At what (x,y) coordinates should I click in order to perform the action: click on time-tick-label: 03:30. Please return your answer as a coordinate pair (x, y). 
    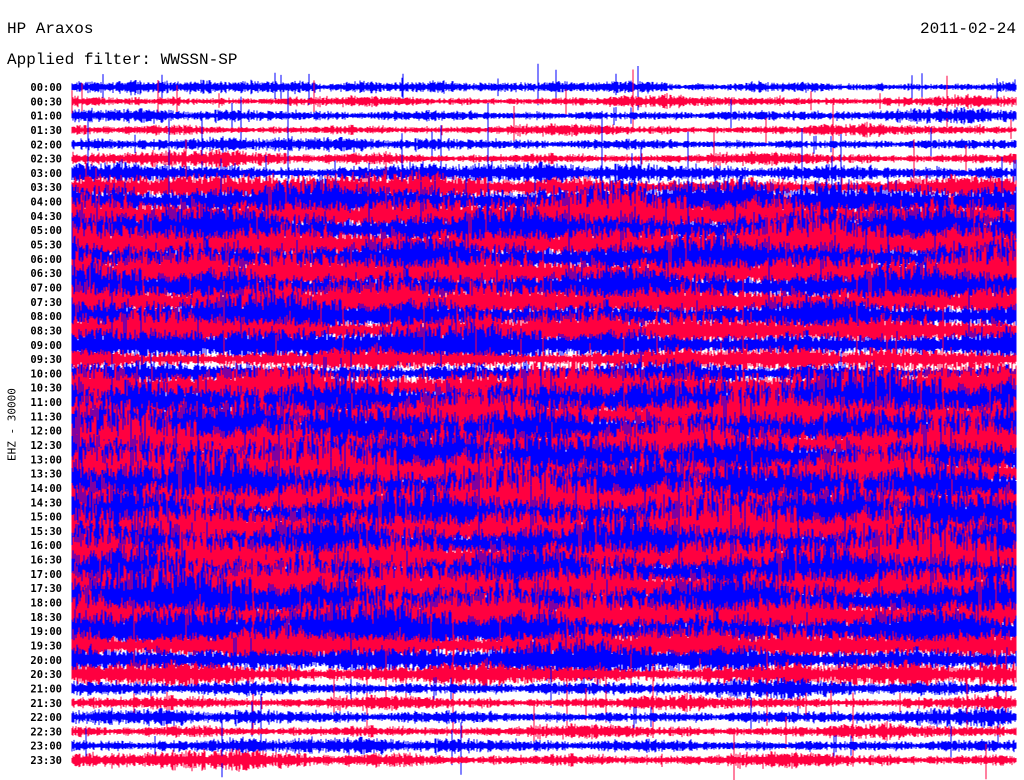
    Looking at the image, I should click on (46, 188).